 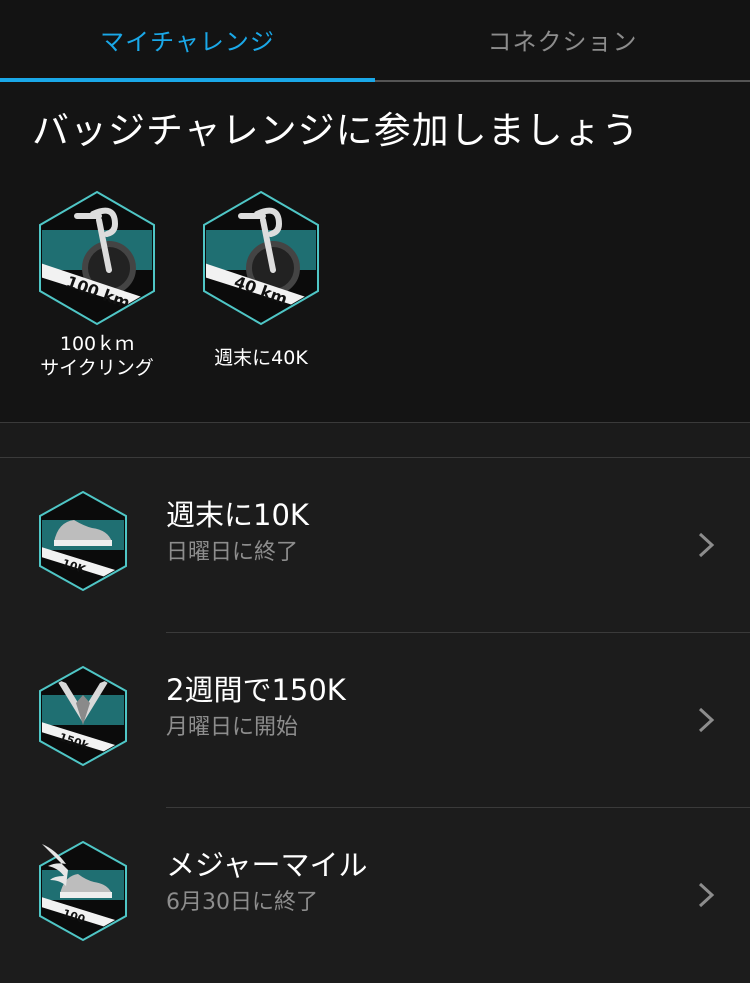 I want to click on challenge-subtitle: 月曜日に開始, so click(x=232, y=727).